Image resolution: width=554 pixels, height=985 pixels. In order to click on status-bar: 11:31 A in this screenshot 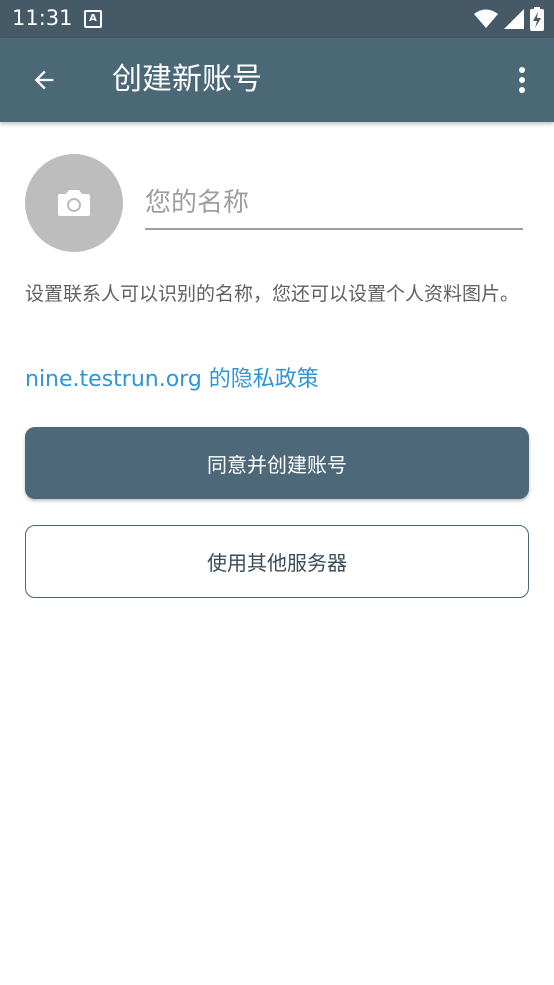, I will do `click(277, 19)`.